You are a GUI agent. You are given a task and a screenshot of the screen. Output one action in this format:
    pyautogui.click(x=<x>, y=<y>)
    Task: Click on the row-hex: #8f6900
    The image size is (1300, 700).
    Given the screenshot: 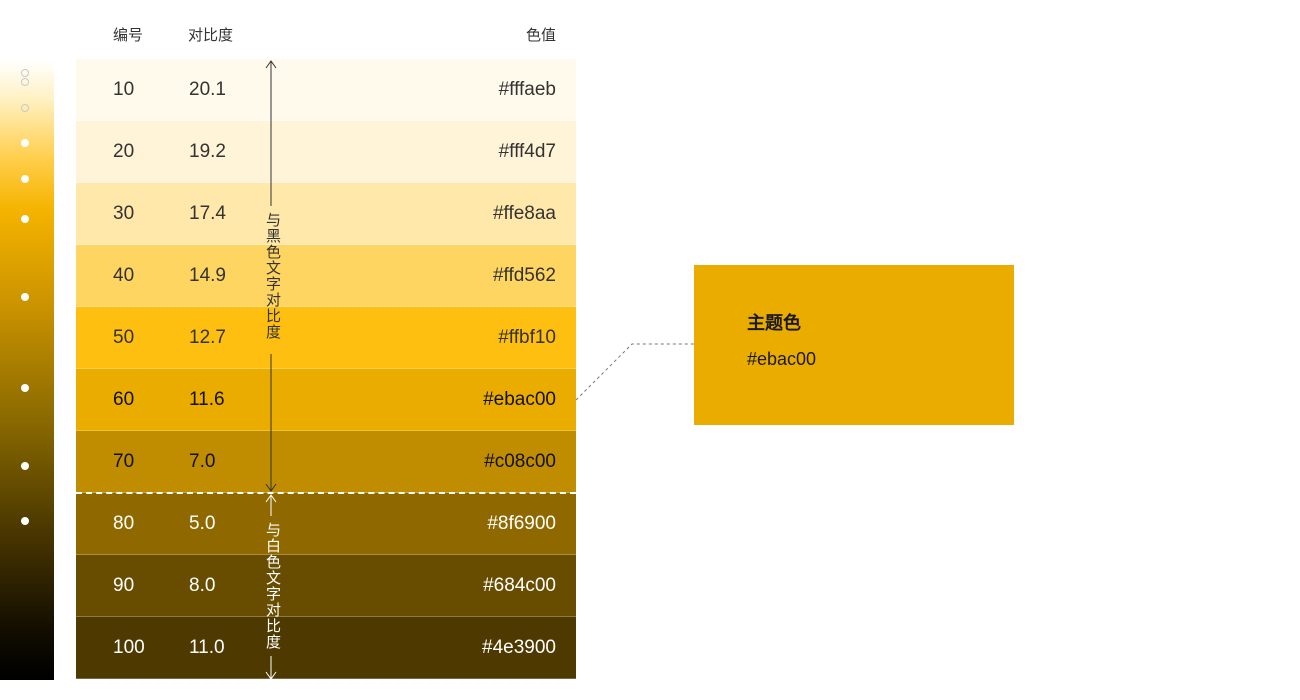 What is the action you would take?
    pyautogui.click(x=521, y=523)
    